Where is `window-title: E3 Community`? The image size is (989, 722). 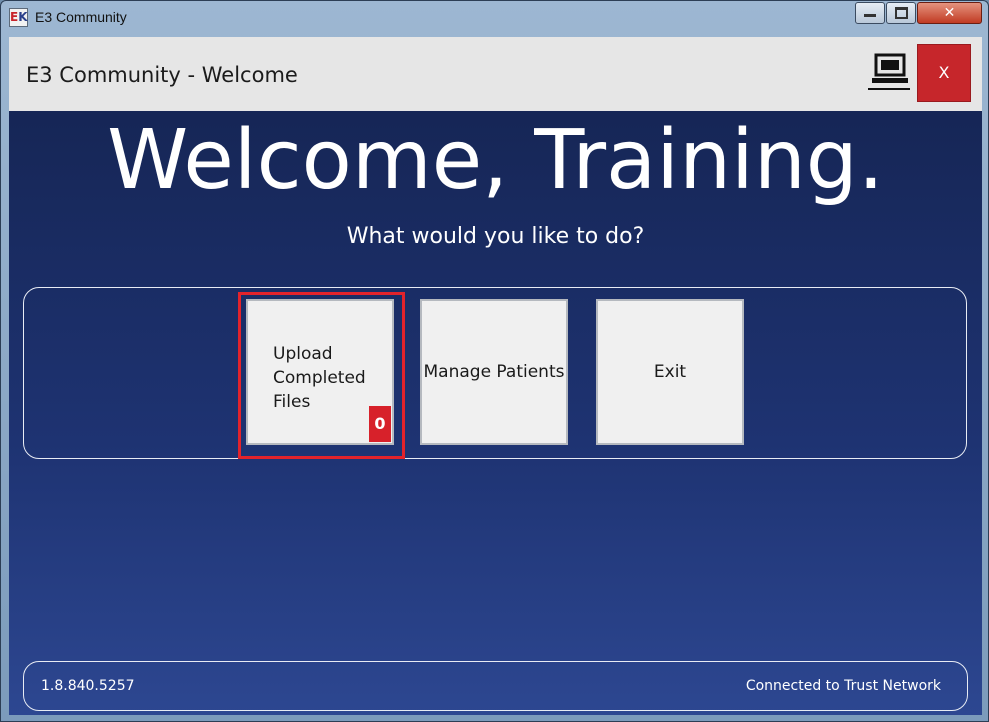 window-title: E3 Community is located at coordinates (81, 17).